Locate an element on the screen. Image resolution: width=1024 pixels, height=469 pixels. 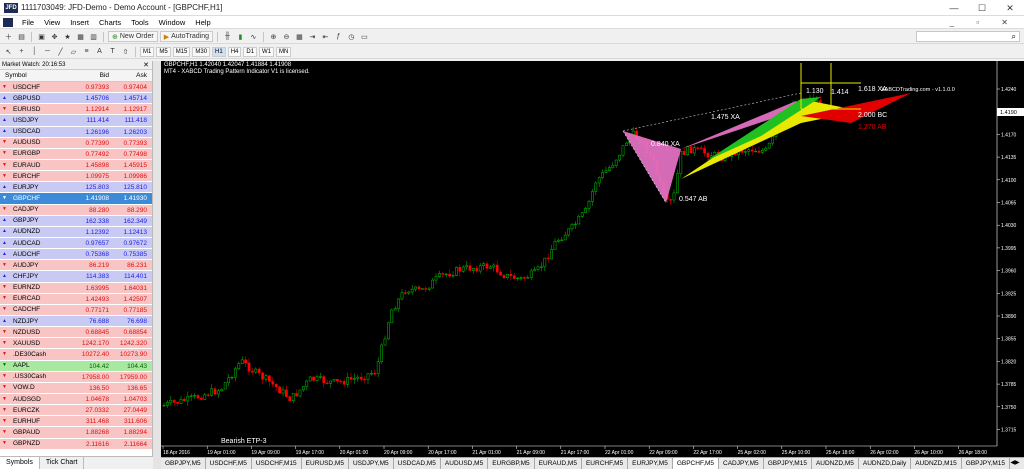
terminal-icon: ▦ is located at coordinates (80, 36).